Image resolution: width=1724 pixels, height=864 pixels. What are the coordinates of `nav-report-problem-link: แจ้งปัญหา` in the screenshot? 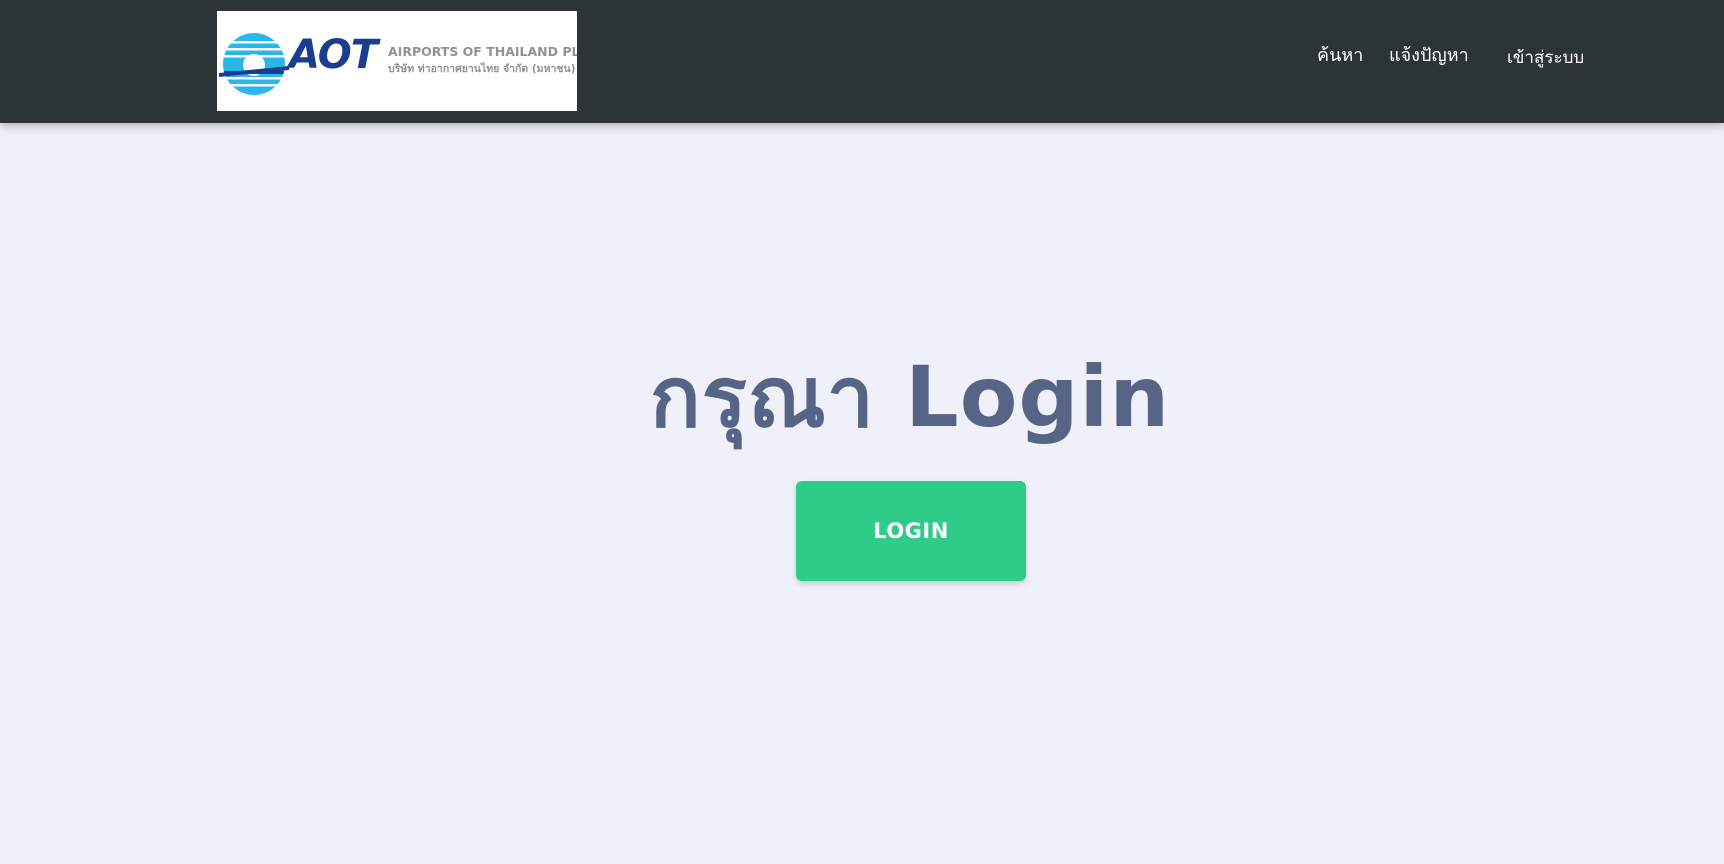 It's located at (1429, 56).